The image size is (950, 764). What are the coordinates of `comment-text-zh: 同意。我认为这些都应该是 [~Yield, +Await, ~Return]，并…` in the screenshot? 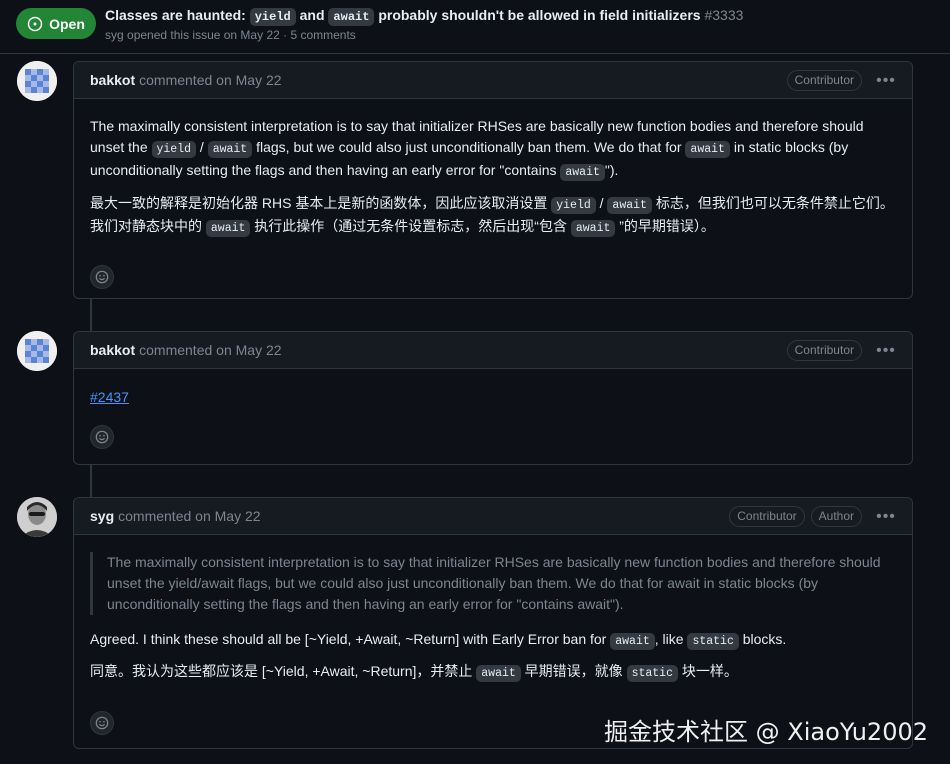 It's located at (414, 672).